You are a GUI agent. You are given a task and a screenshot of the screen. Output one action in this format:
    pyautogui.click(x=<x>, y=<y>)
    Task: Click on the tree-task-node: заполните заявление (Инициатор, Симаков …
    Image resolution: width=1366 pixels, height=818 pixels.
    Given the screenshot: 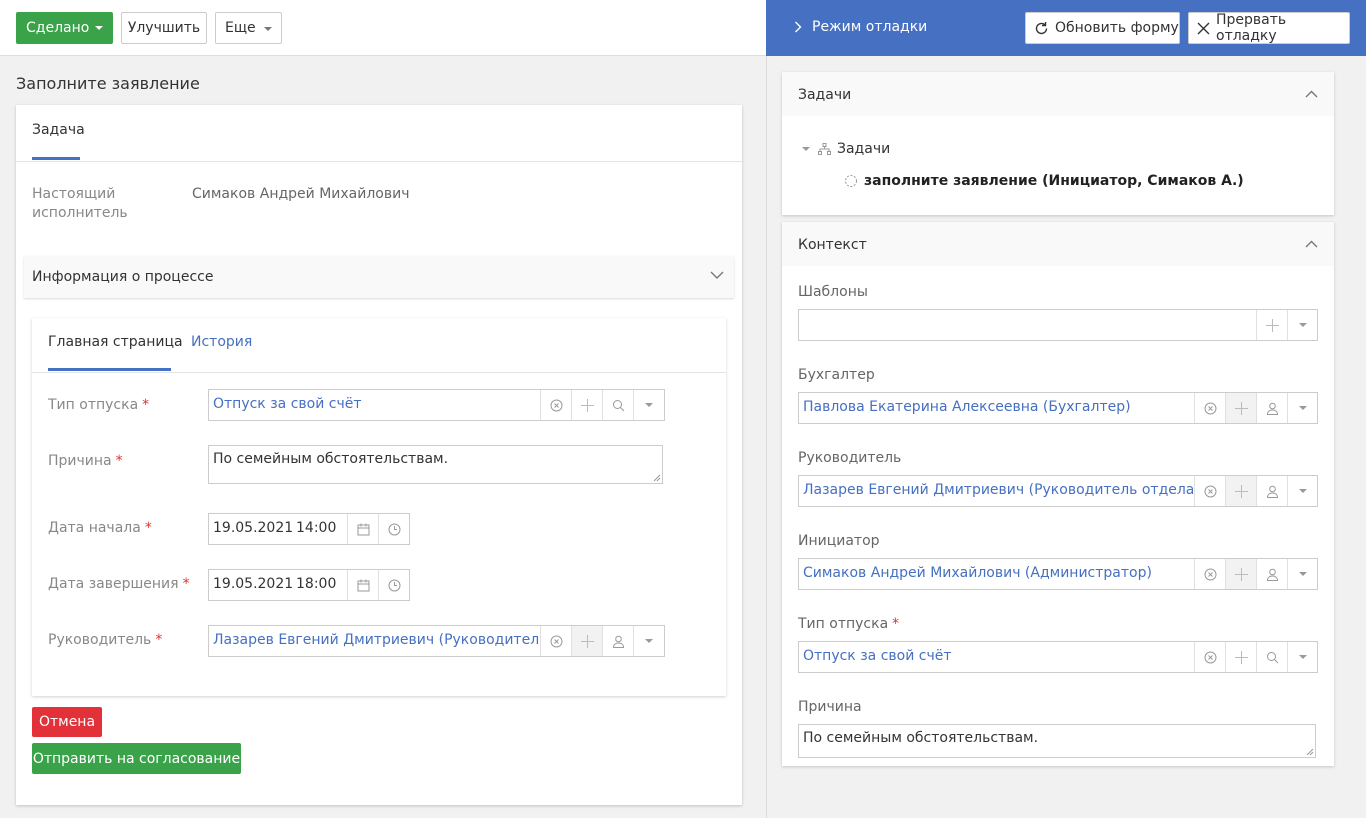 What is the action you would take?
    pyautogui.click(x=1044, y=181)
    